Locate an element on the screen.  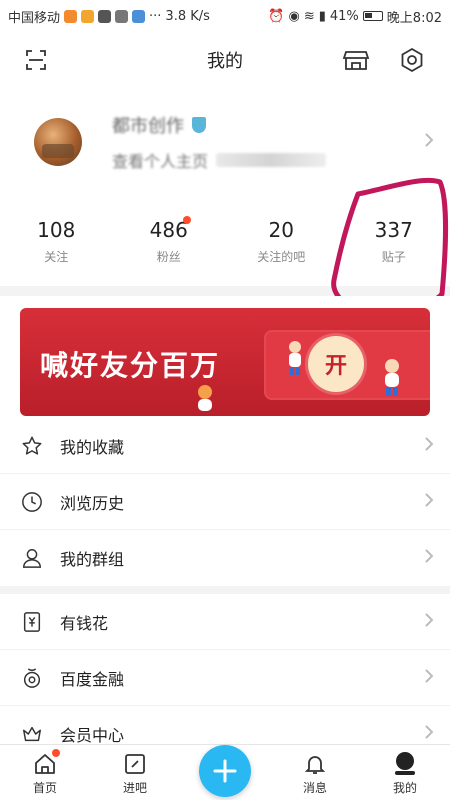
menu-label: 有钱花 is located at coordinates (84, 623).